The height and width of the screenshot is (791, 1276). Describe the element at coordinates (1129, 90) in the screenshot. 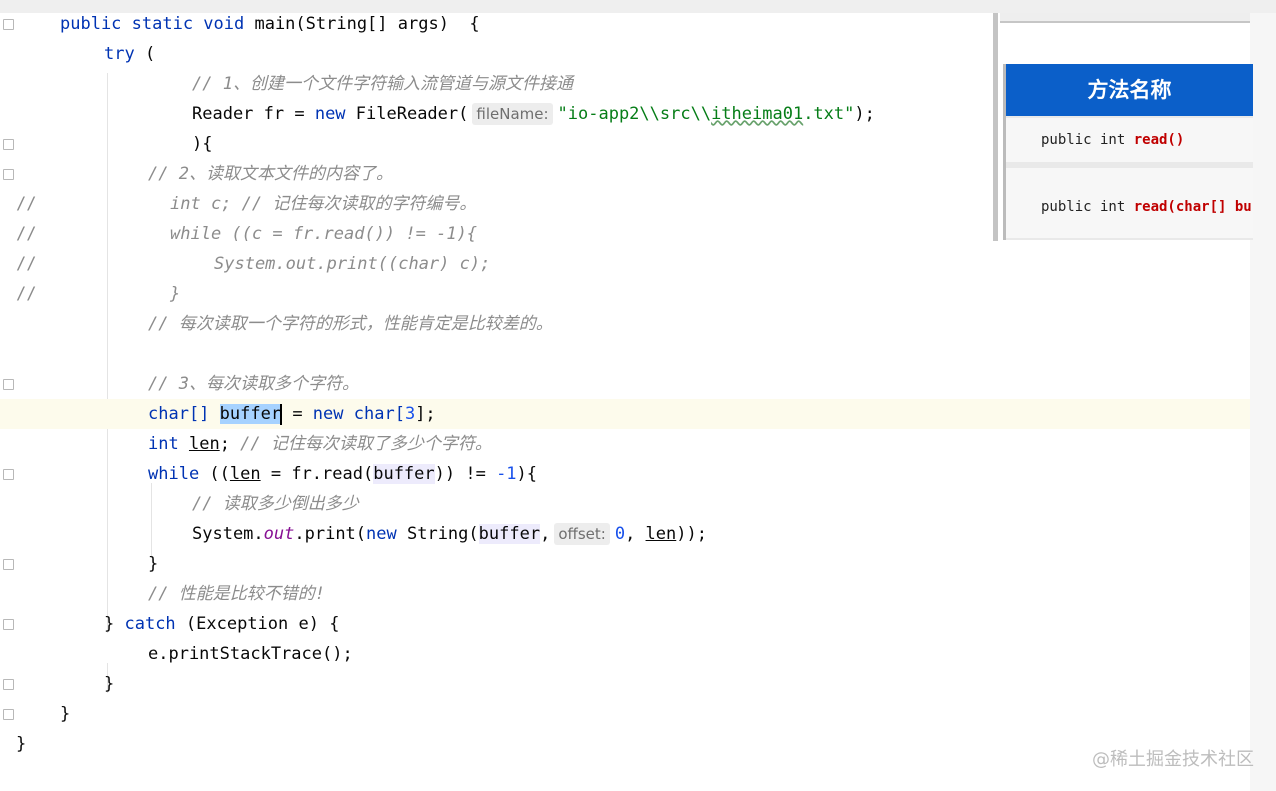

I see `method-table-header: 方法名称` at that location.